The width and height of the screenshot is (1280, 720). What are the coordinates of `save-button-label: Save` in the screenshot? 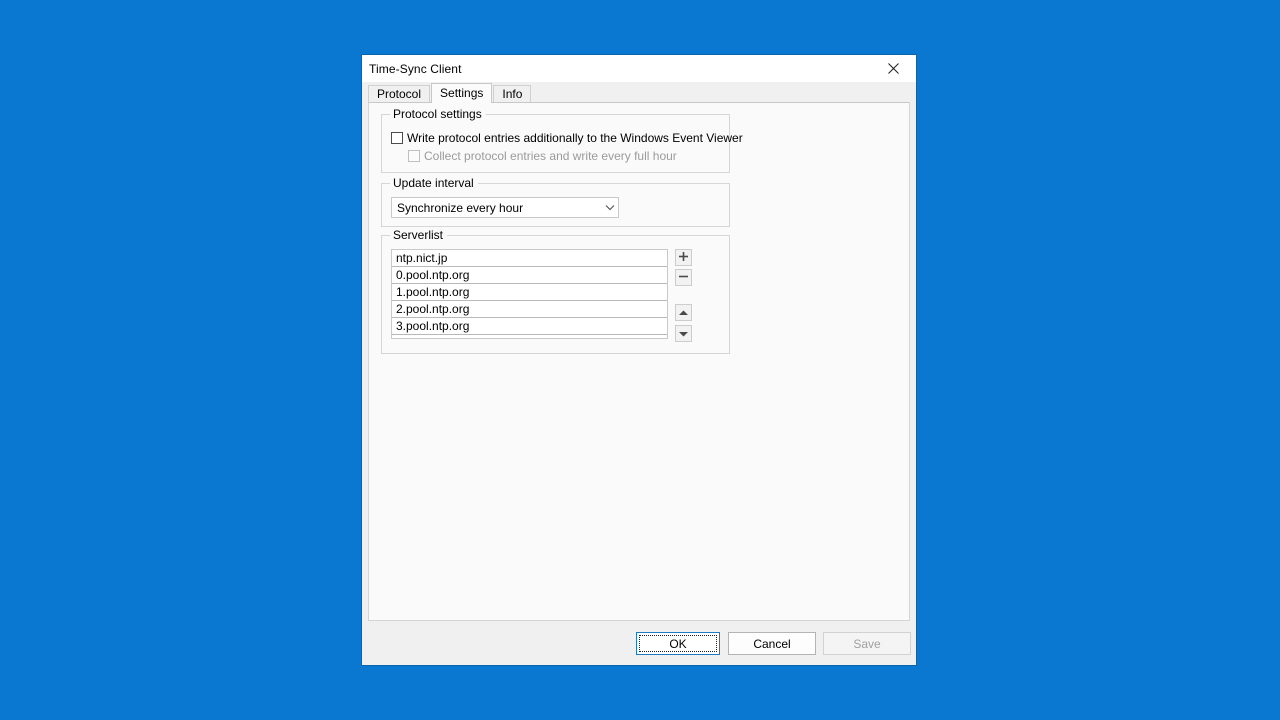 It's located at (867, 643).